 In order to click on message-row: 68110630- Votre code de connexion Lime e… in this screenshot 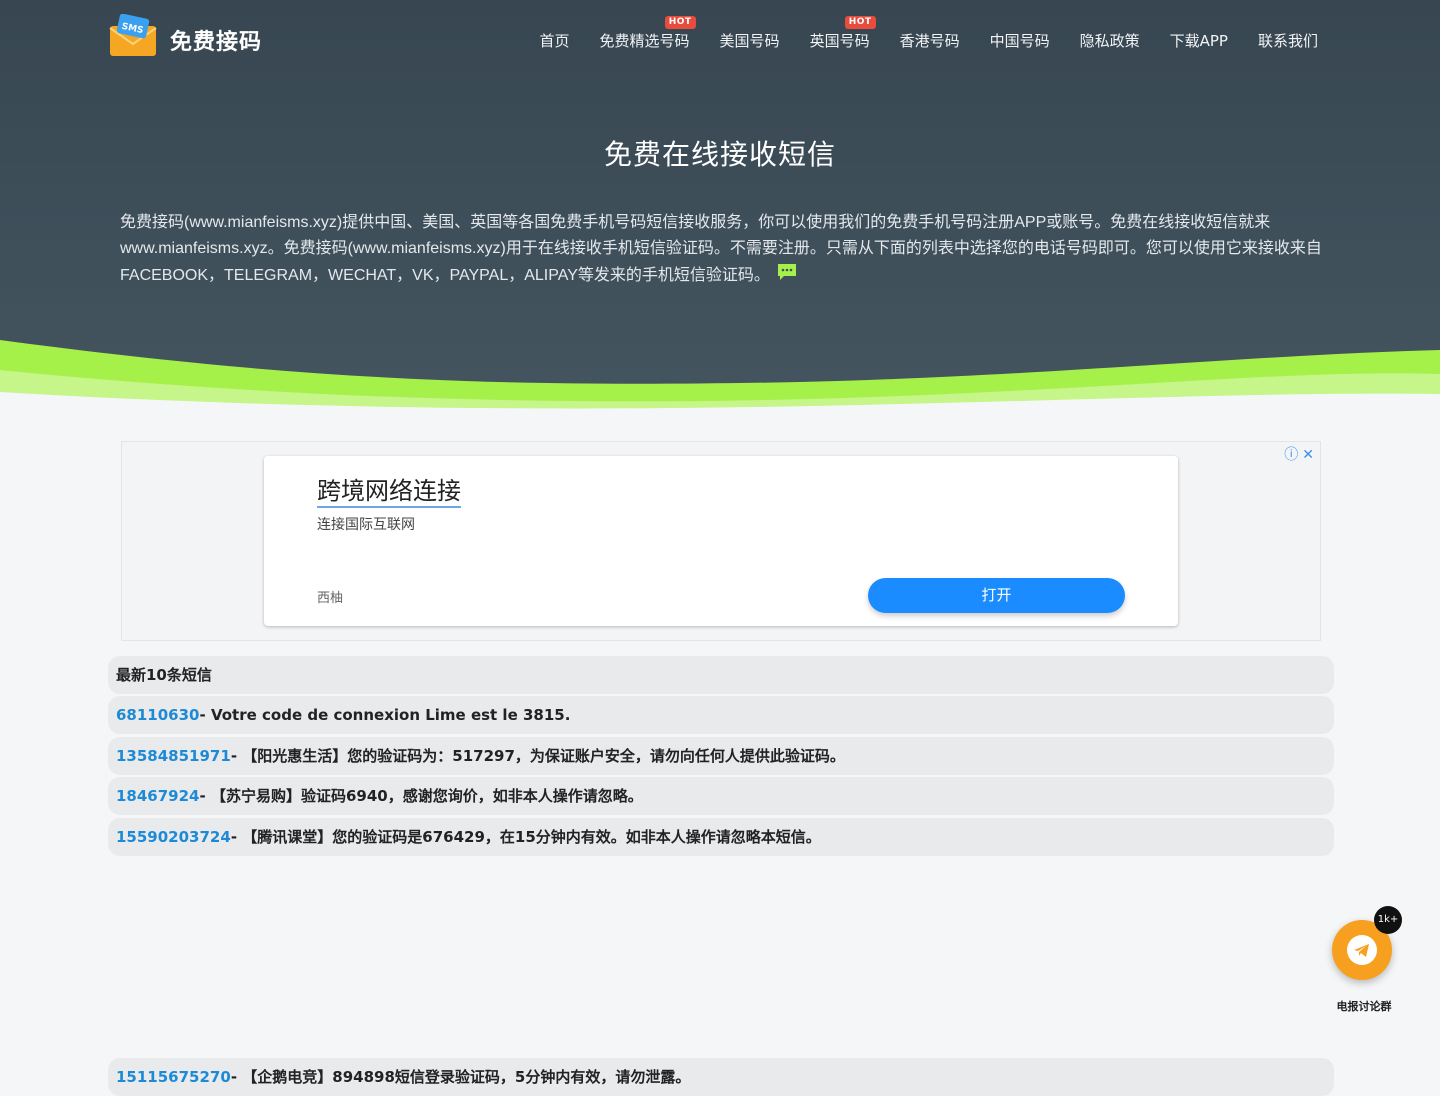, I will do `click(721, 715)`.